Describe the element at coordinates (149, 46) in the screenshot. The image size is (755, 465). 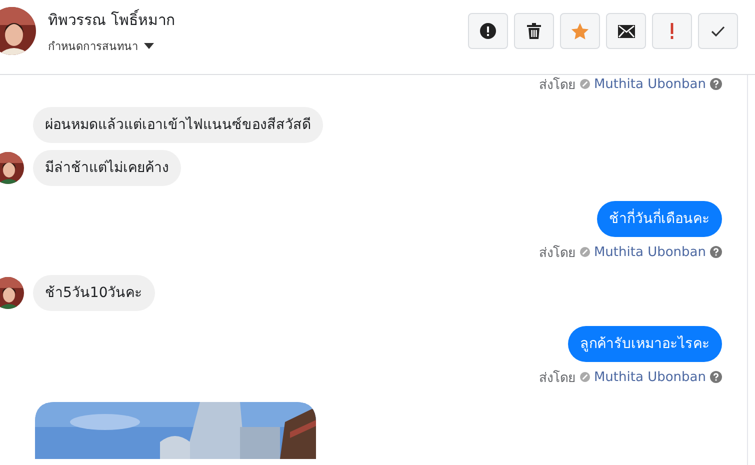
I see `caret-icon` at that location.